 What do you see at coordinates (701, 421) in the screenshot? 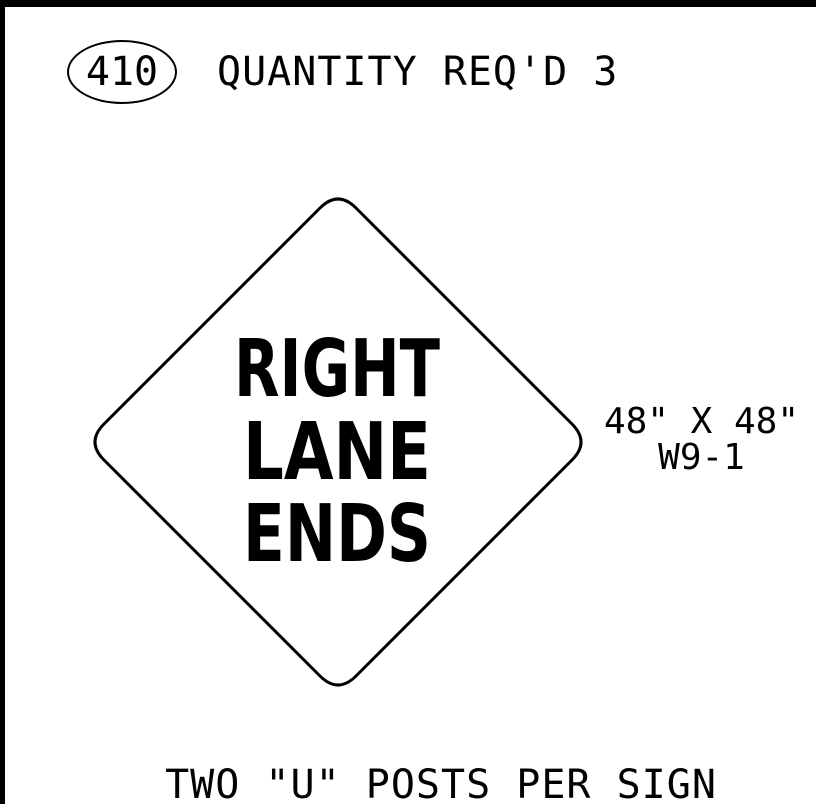
I see `sign-size: 48" X 48"` at bounding box center [701, 421].